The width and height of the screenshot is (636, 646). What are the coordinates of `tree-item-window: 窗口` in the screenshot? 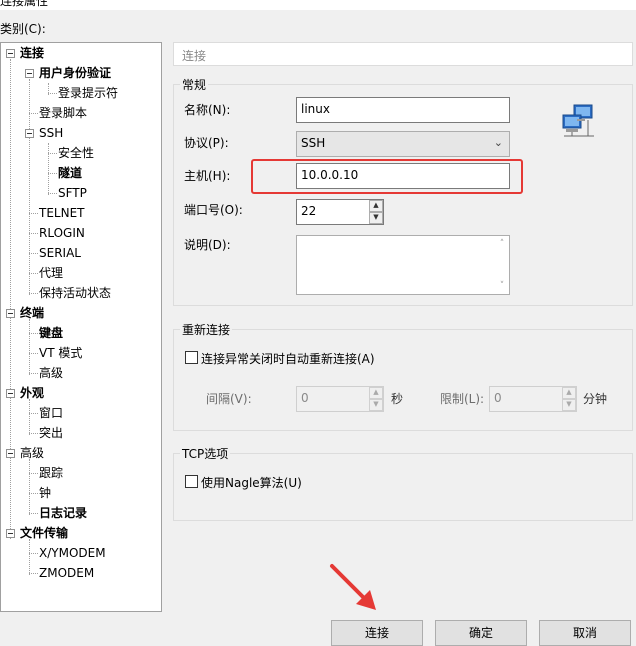 It's located at (51, 413).